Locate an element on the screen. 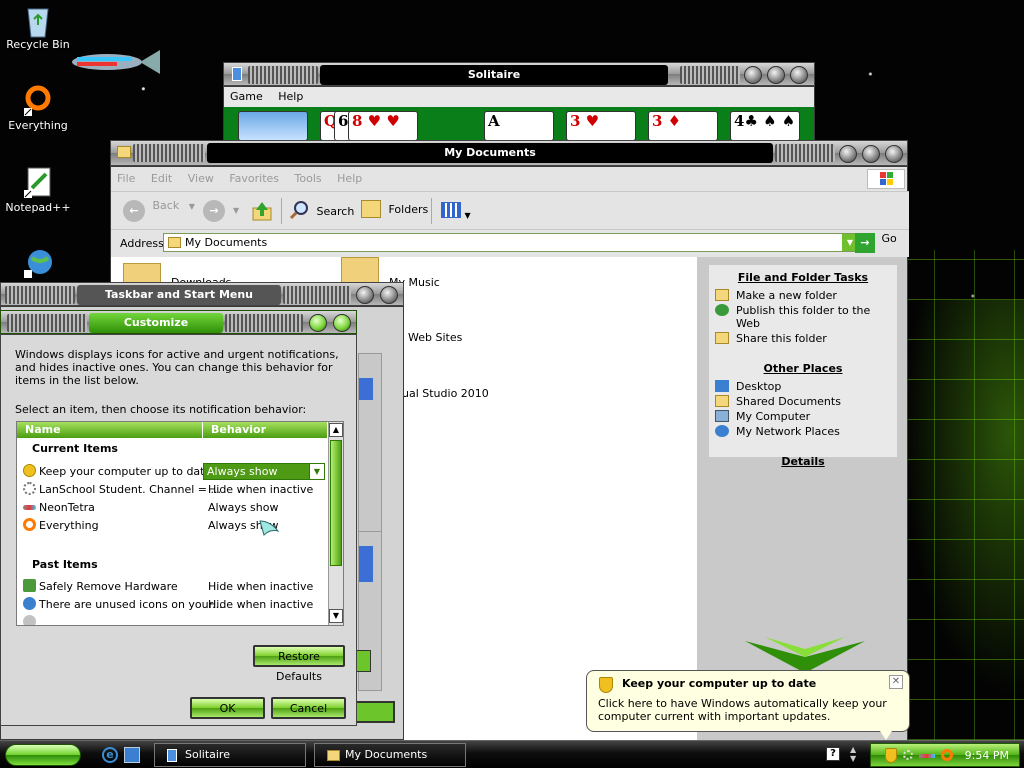 This screenshot has width=1024, height=768. list-item: NeonTetra Always show is located at coordinates (172, 507).